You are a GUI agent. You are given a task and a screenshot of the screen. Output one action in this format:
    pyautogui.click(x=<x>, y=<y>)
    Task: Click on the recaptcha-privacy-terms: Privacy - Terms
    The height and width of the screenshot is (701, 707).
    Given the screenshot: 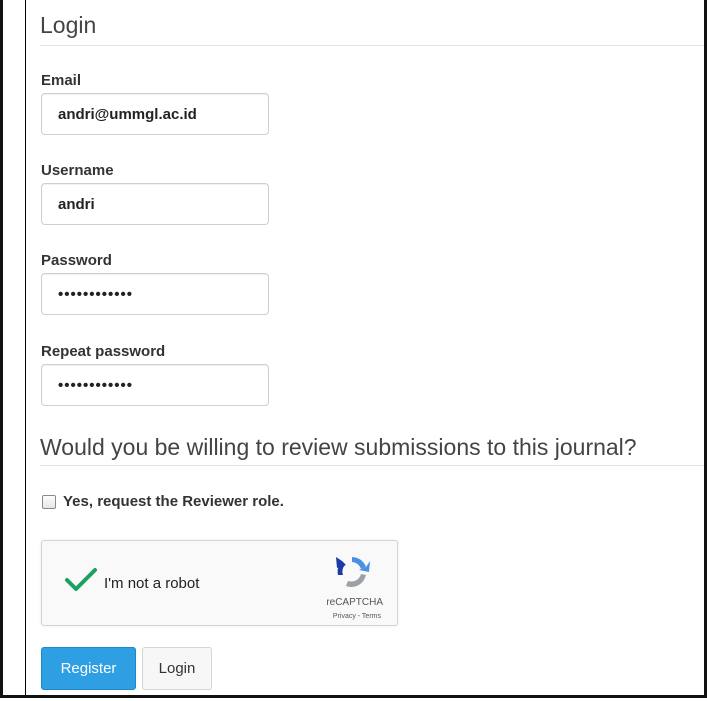 What is the action you would take?
    pyautogui.click(x=357, y=616)
    